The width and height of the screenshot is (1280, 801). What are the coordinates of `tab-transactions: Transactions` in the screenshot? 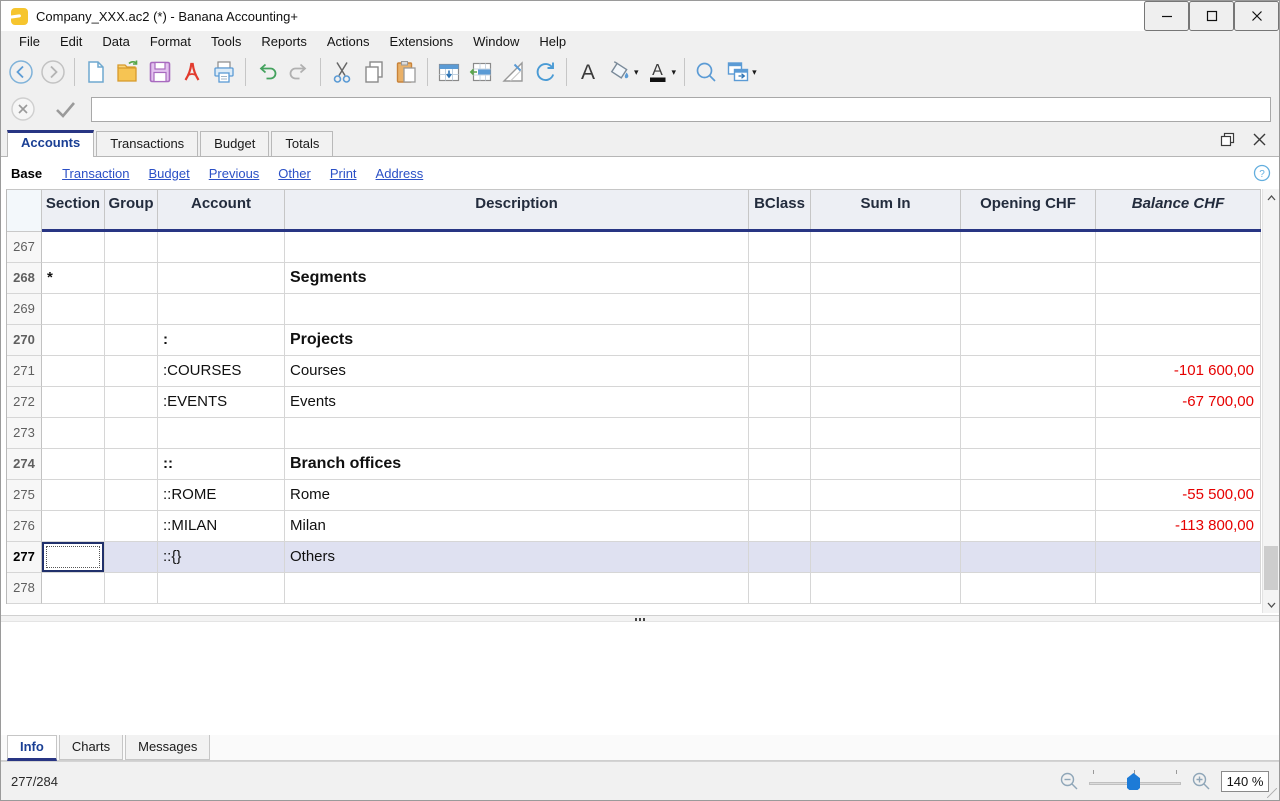 It's located at (147, 143).